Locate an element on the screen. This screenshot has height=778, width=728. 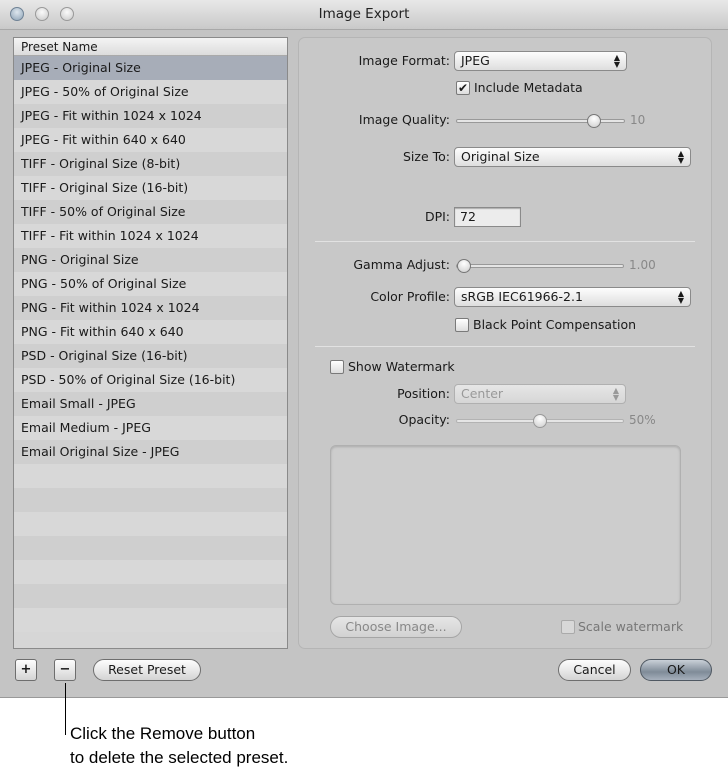
position-label: Position: is located at coordinates (423, 393).